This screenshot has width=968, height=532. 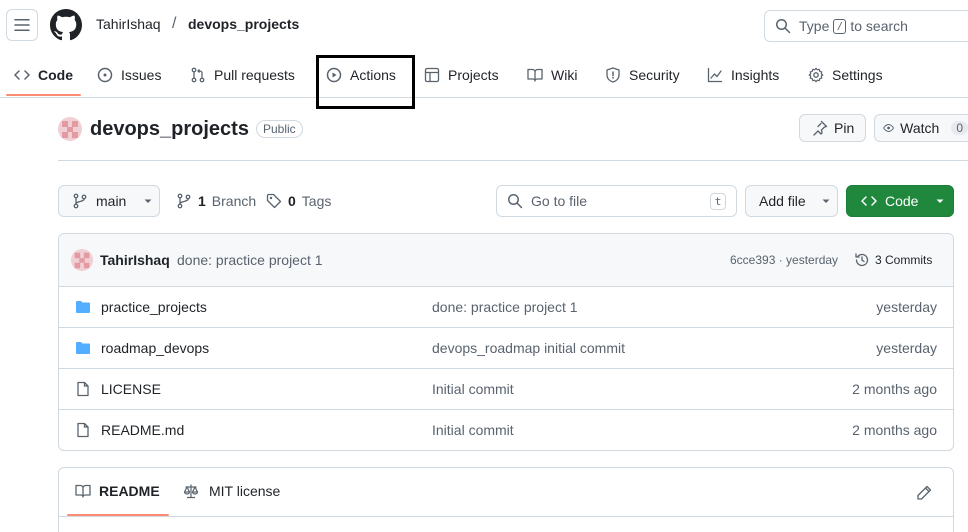 I want to click on commit-author: TahirIshaq, so click(x=135, y=260).